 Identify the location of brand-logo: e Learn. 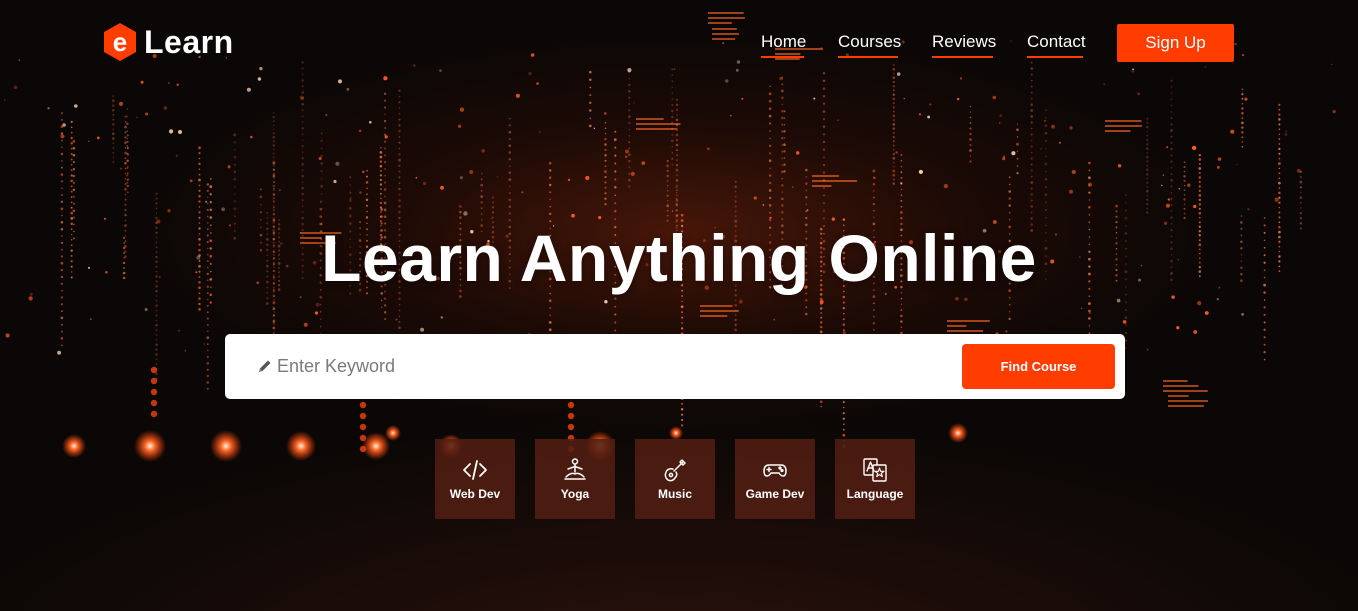
(168, 42).